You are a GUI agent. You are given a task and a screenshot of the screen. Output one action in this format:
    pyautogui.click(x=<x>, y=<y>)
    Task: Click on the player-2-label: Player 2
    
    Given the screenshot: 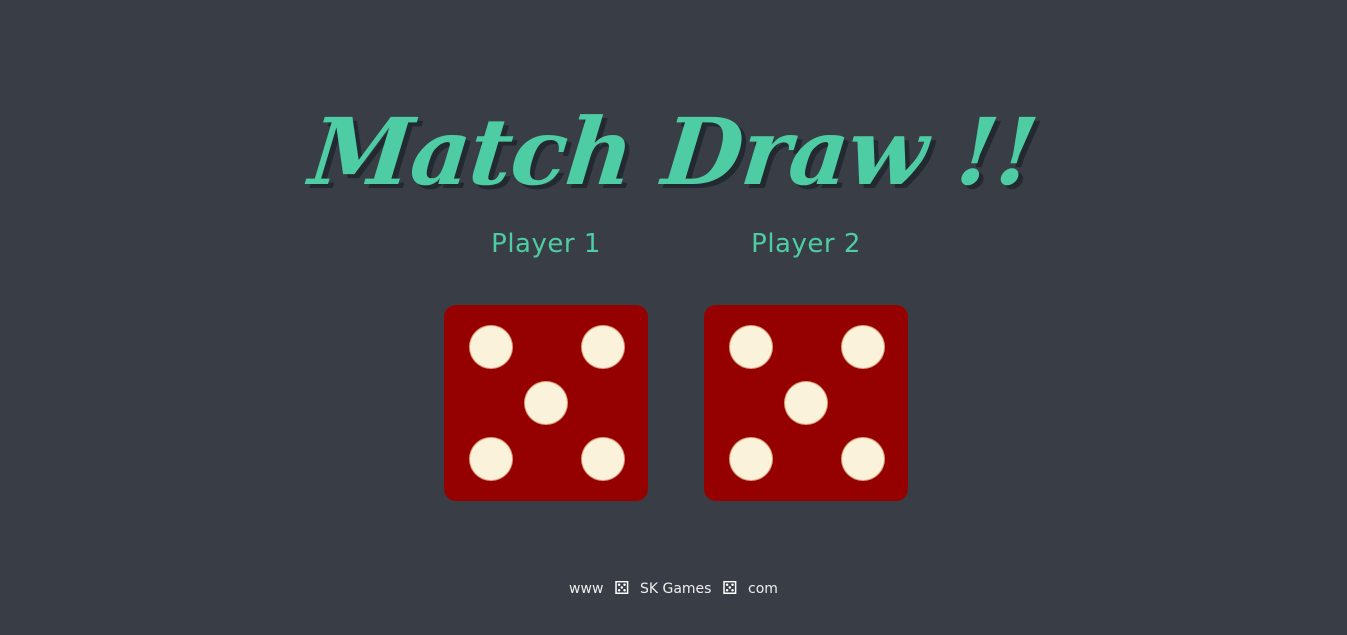 What is the action you would take?
    pyautogui.click(x=806, y=244)
    